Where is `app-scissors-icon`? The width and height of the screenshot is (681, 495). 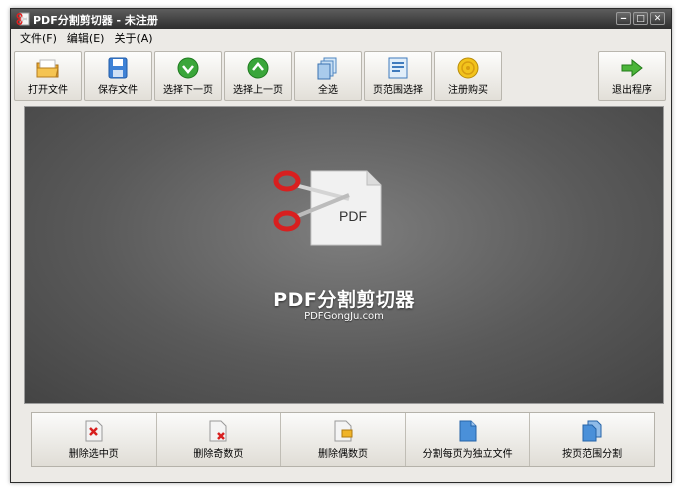 app-scissors-icon is located at coordinates (23, 19).